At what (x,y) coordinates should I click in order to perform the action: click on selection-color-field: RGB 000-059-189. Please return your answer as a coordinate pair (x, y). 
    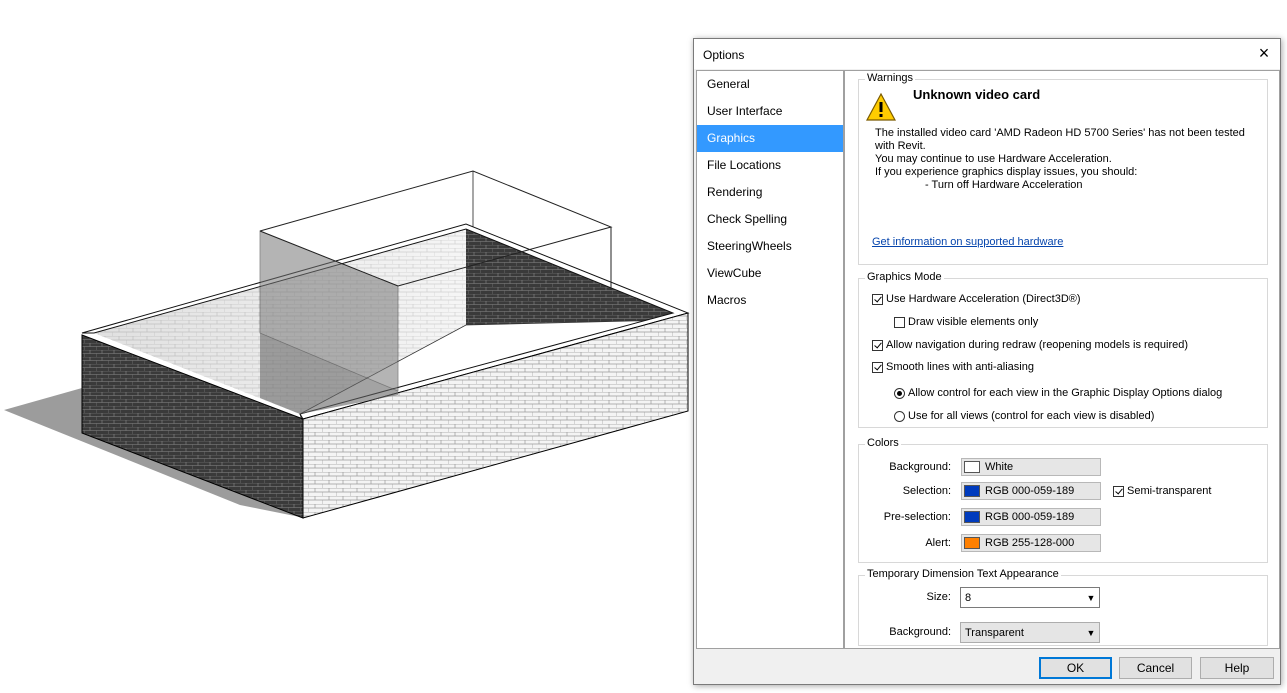
    Looking at the image, I should click on (1031, 491).